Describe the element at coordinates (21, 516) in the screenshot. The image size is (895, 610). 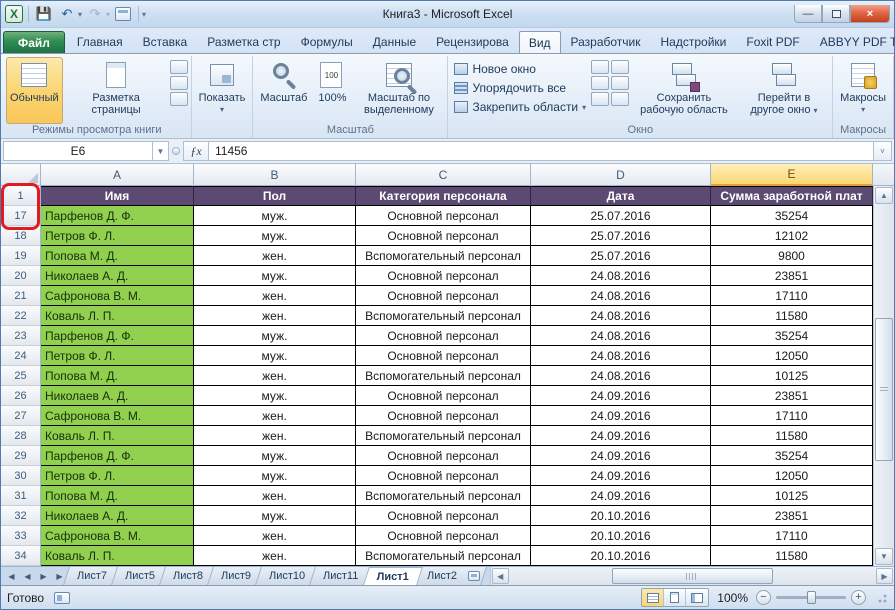
I see `row-number-32: 32` at that location.